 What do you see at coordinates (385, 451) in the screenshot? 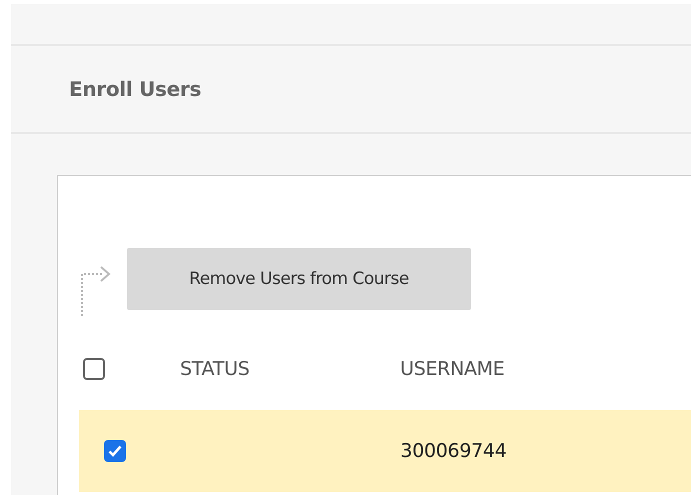
I see `table-row: 300069744` at bounding box center [385, 451].